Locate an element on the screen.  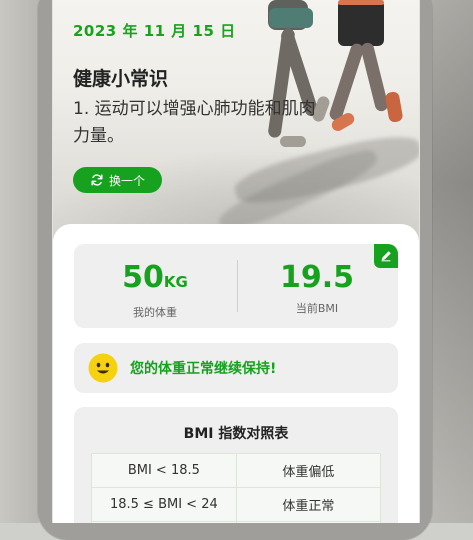
table-row: 18.5 ≤ BMI < 24 体重正常 is located at coordinates (236, 504).